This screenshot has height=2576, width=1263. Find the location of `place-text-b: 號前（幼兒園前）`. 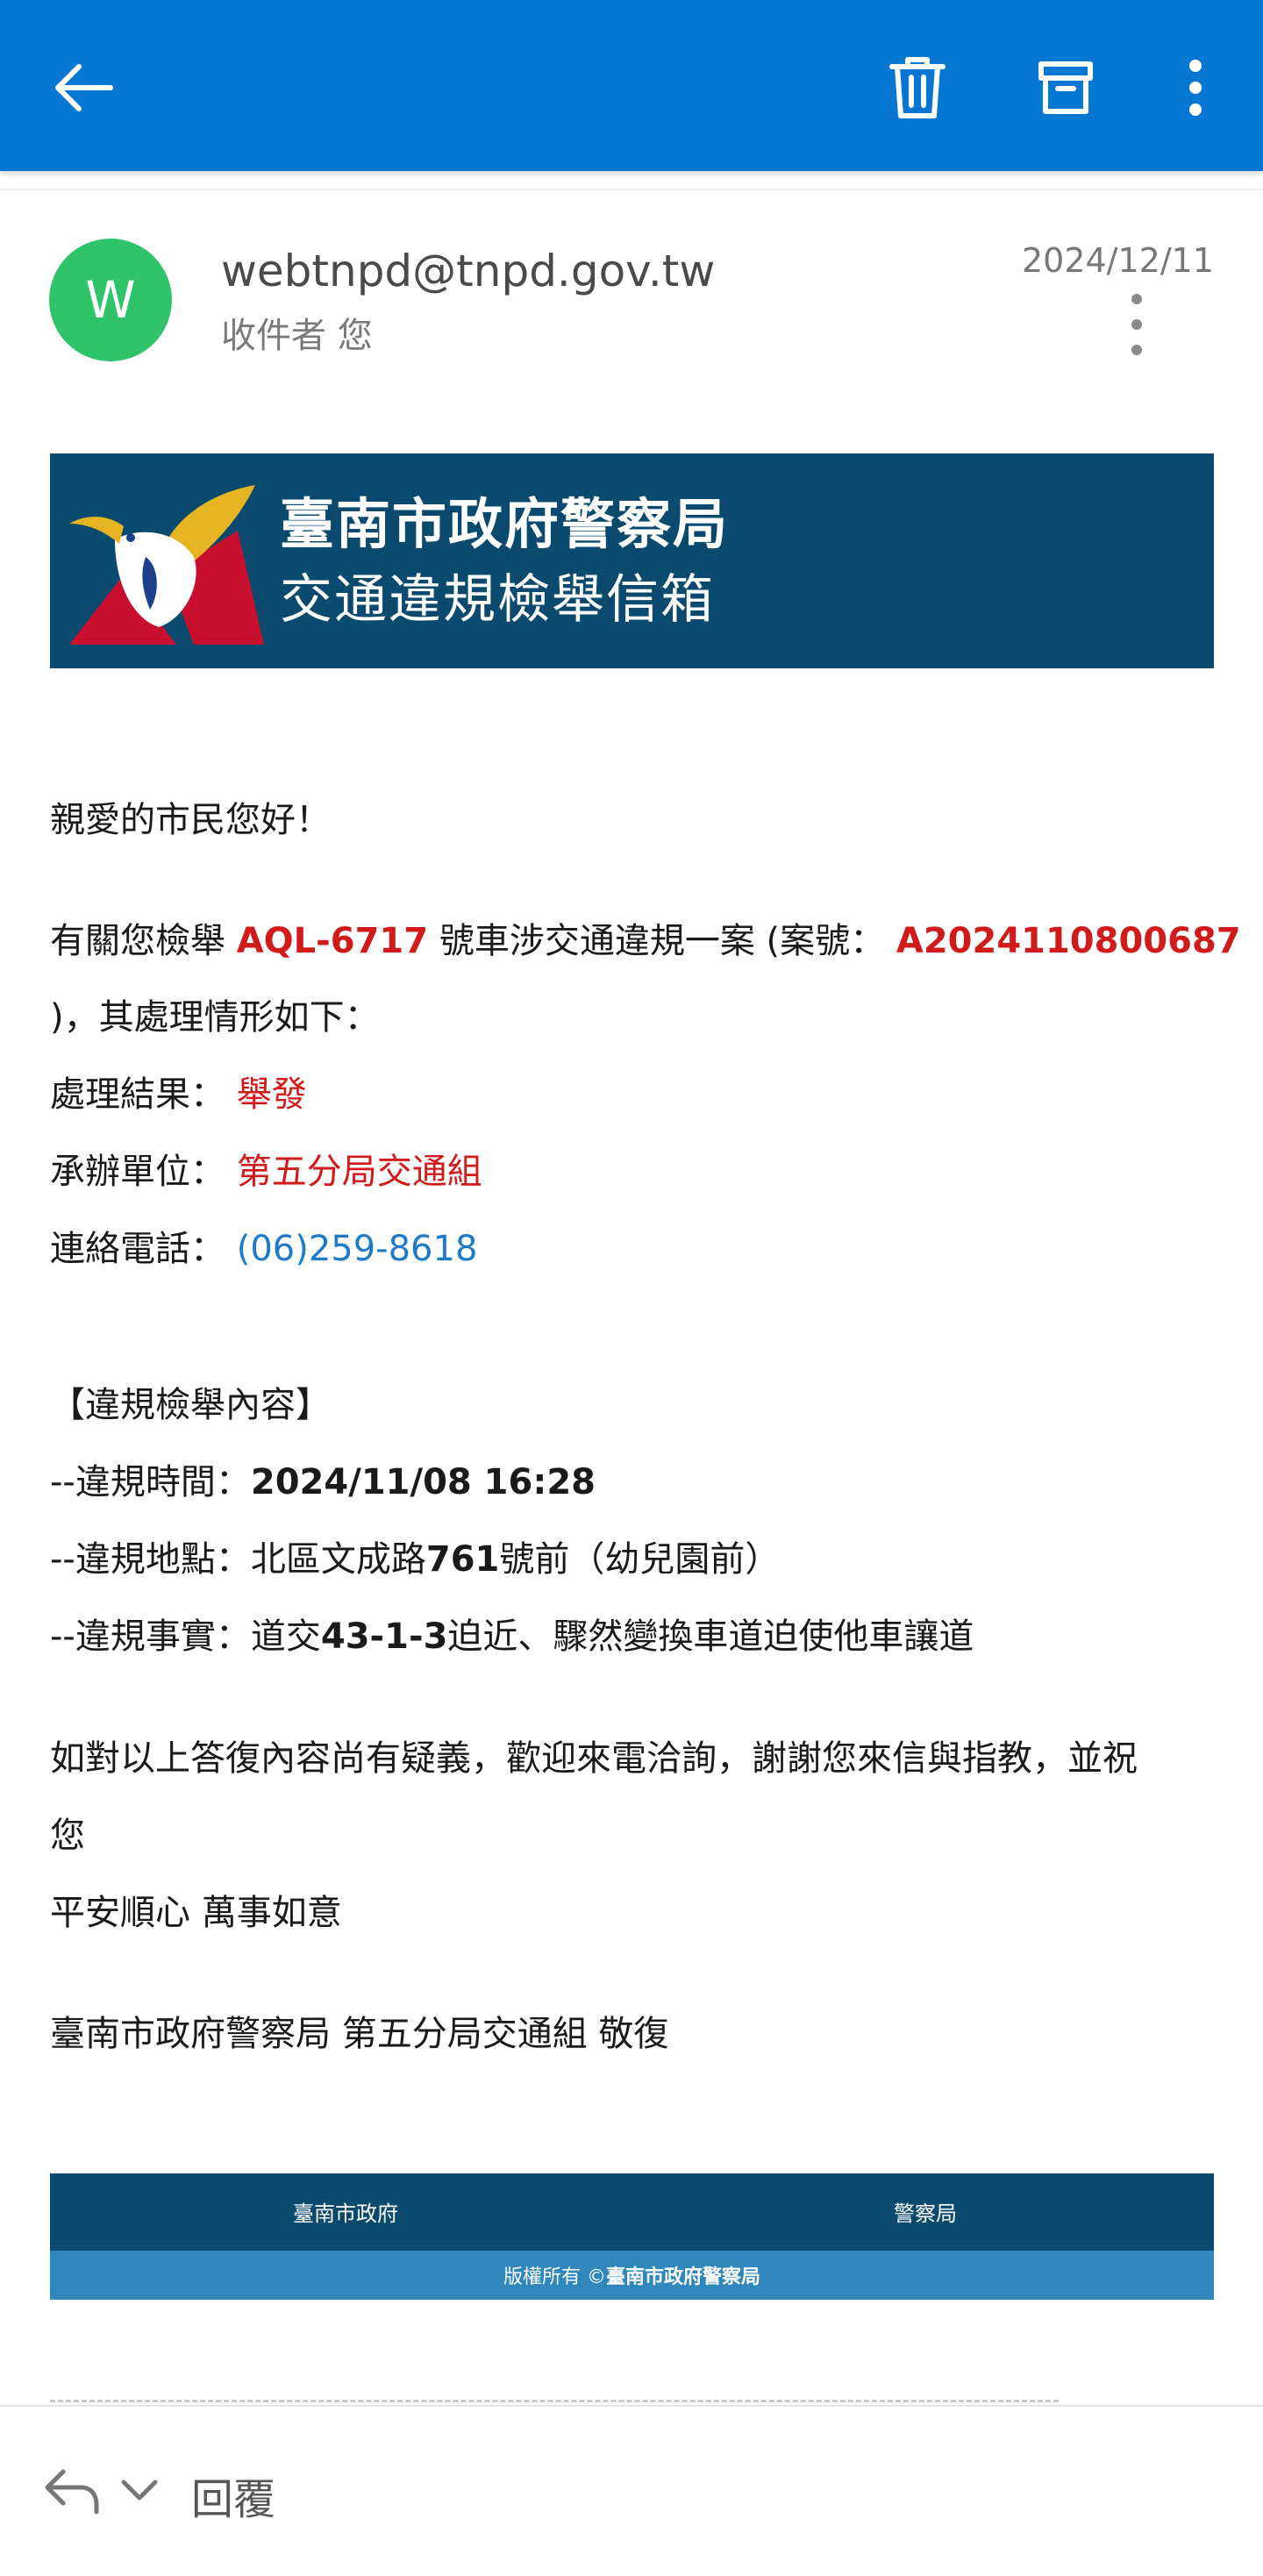

place-text-b: 號前（幼兒園前） is located at coordinates (640, 1560).